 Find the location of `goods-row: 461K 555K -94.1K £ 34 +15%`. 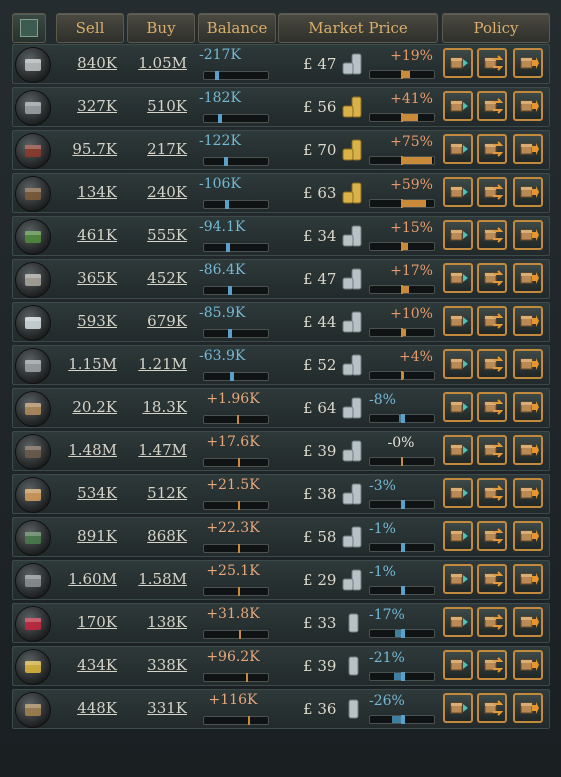

goods-row: 461K 555K -94.1K £ 34 +15% is located at coordinates (281, 236).